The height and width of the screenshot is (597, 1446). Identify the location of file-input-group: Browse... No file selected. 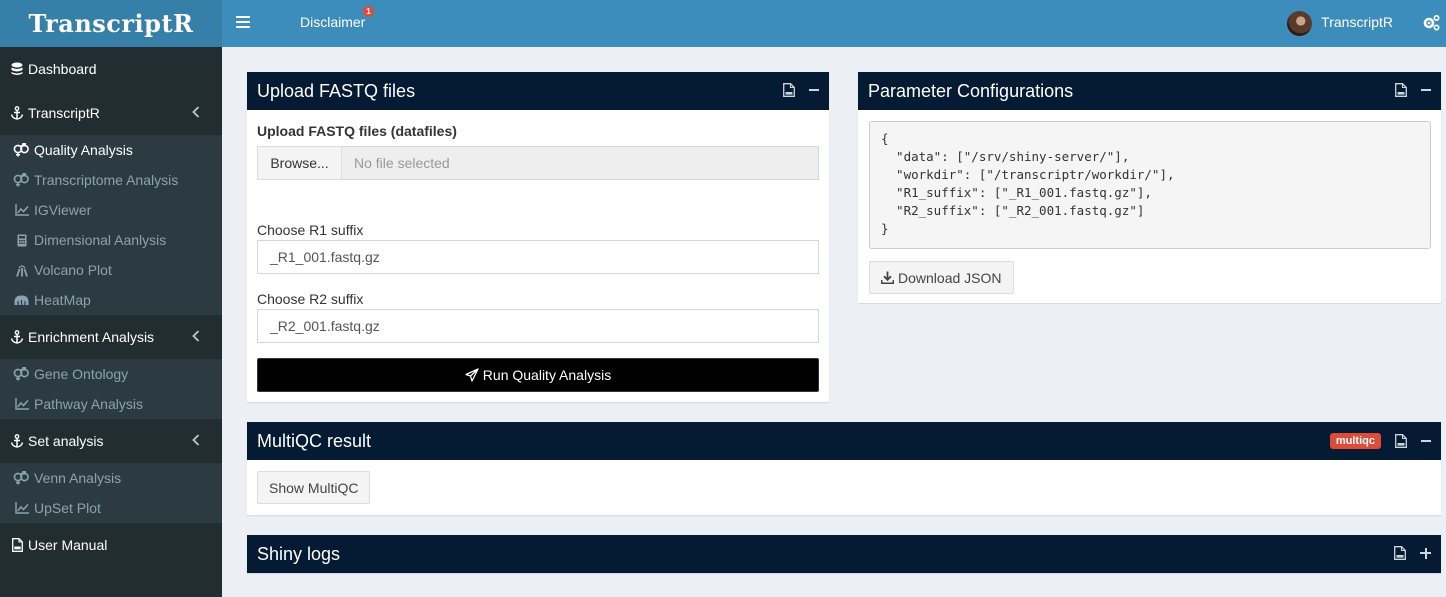
(538, 163).